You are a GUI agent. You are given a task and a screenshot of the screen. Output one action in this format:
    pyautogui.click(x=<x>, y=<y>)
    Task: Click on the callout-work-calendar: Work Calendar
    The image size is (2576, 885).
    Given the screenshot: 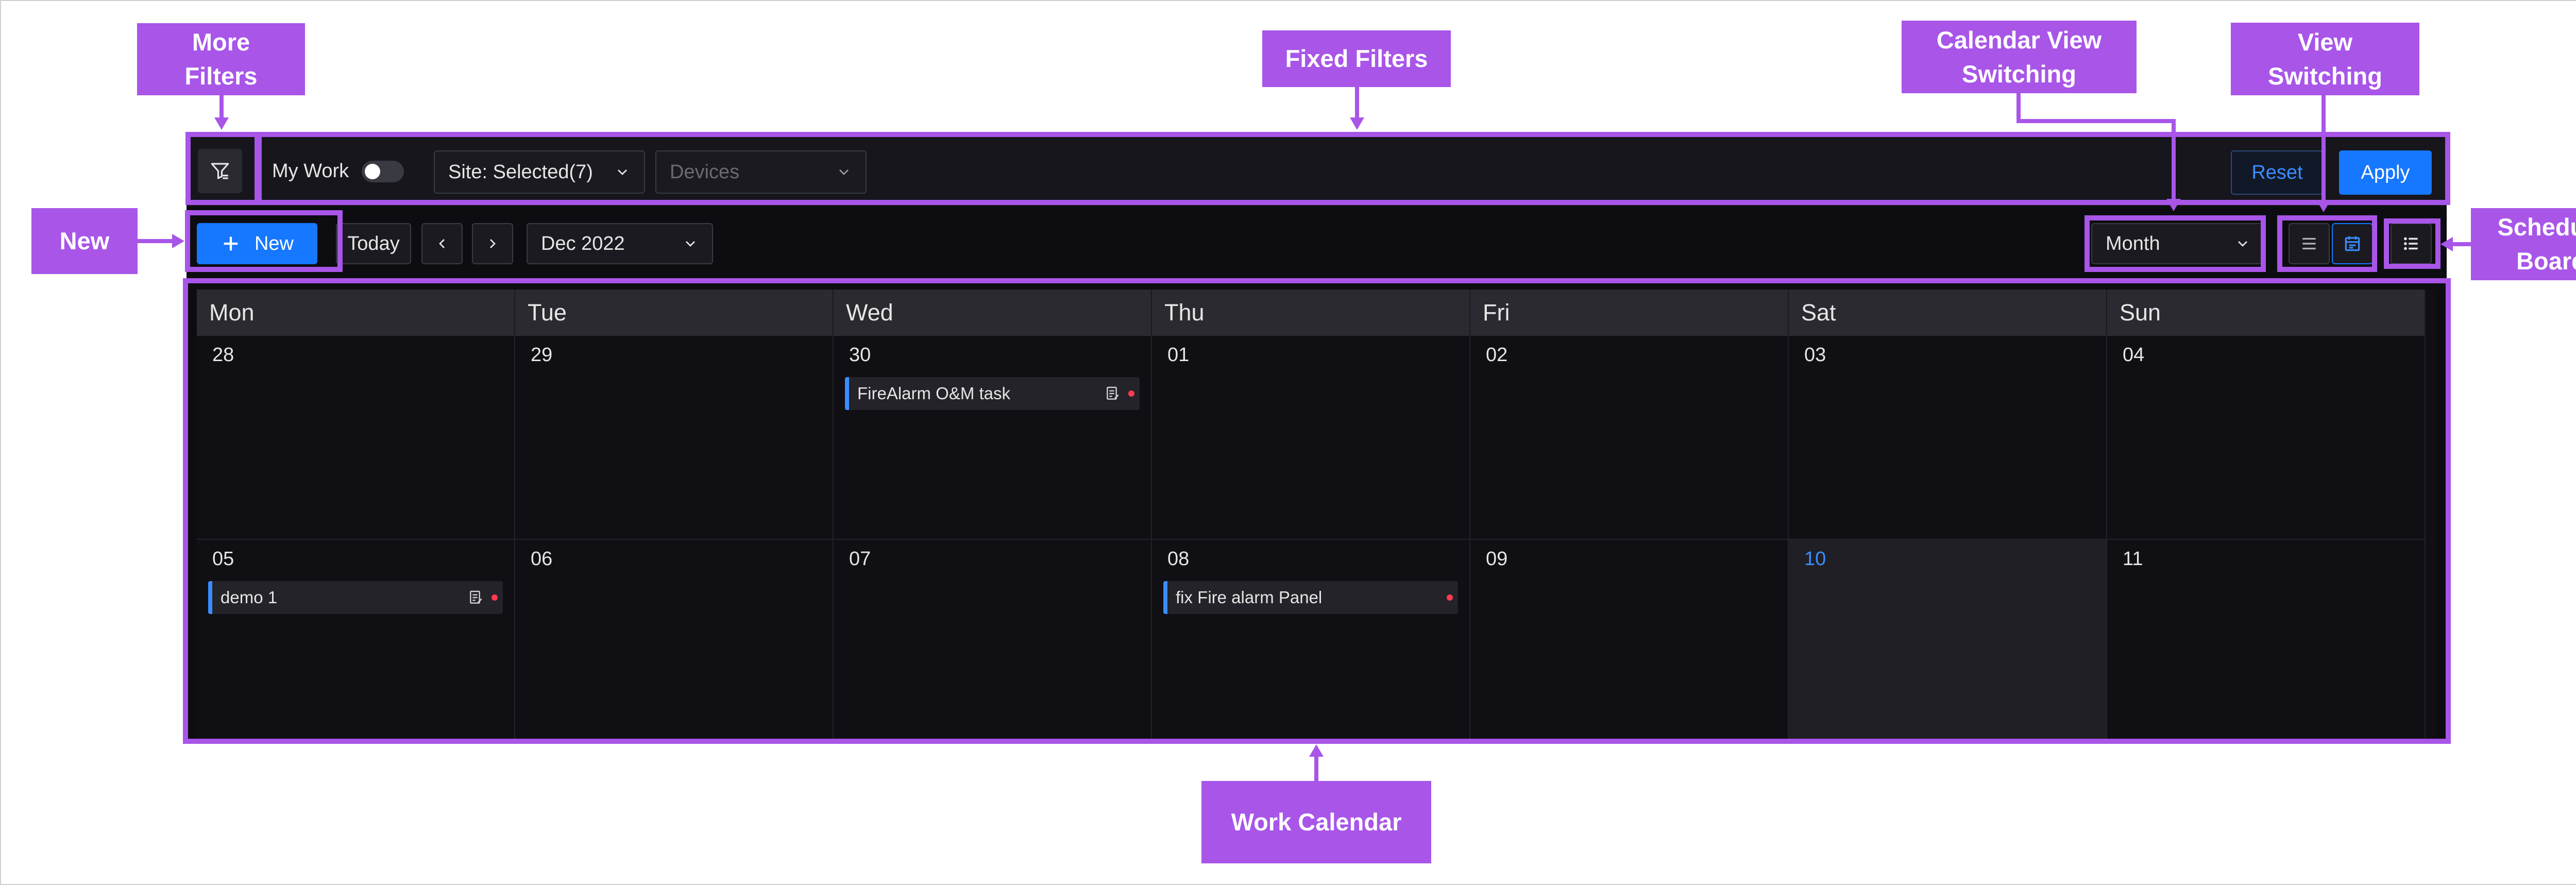 What is the action you would take?
    pyautogui.click(x=1316, y=822)
    